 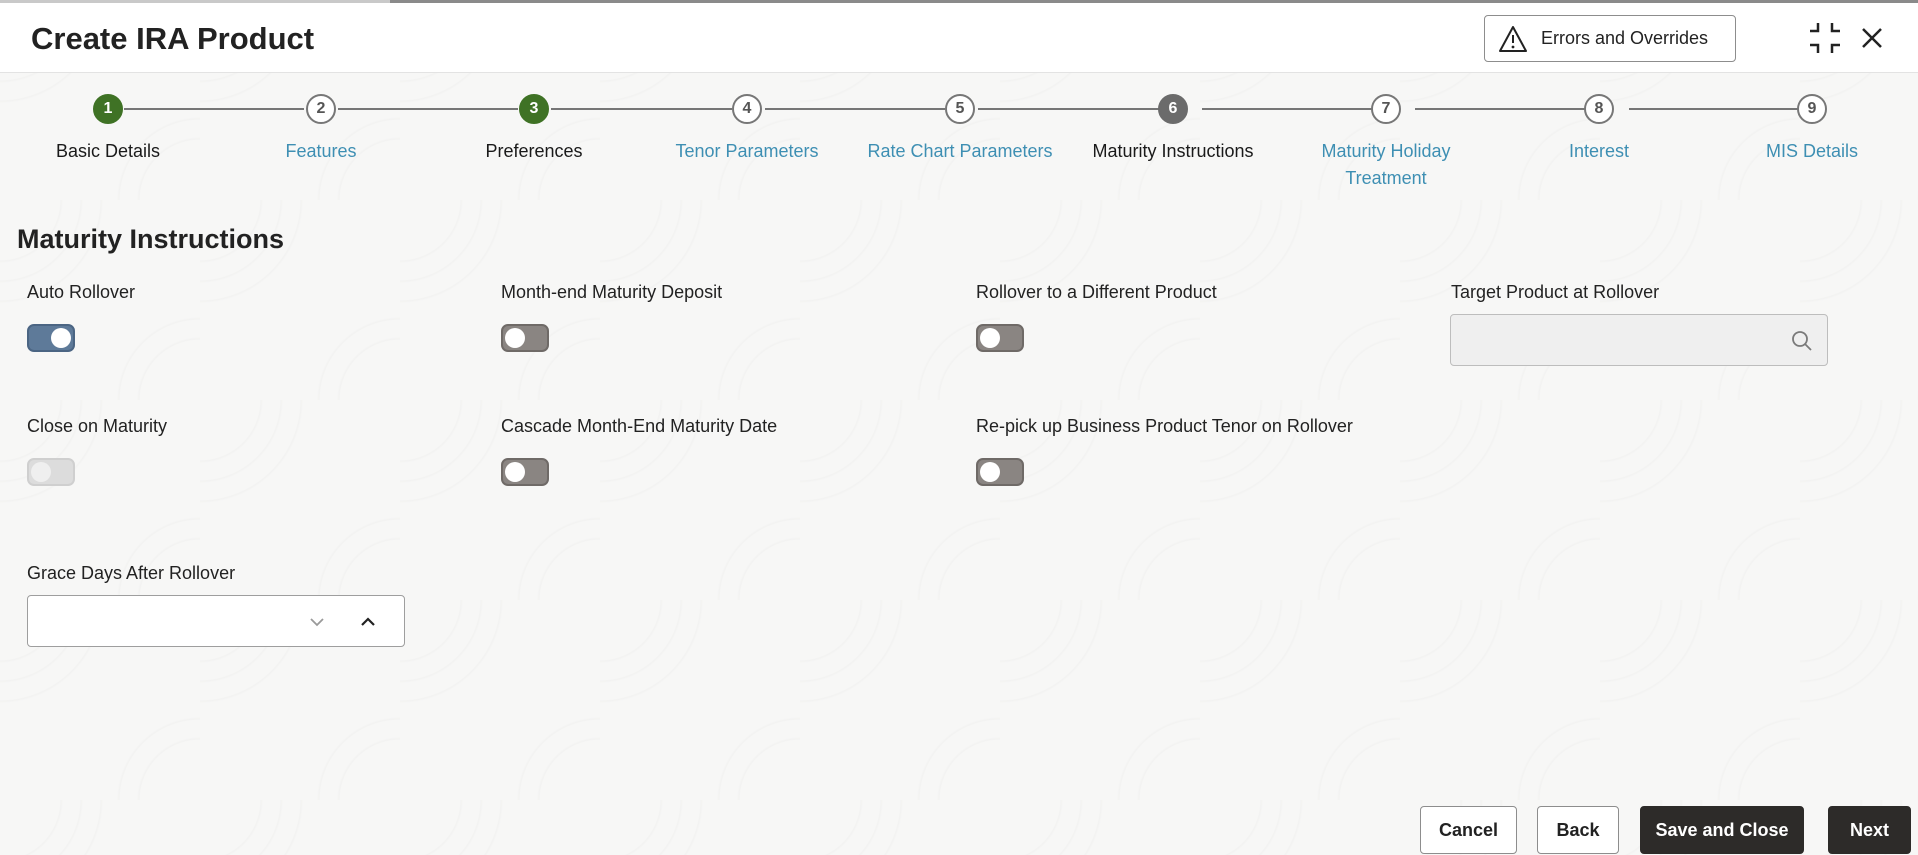 What do you see at coordinates (173, 38) in the screenshot?
I see `page-title: Create IRA Product` at bounding box center [173, 38].